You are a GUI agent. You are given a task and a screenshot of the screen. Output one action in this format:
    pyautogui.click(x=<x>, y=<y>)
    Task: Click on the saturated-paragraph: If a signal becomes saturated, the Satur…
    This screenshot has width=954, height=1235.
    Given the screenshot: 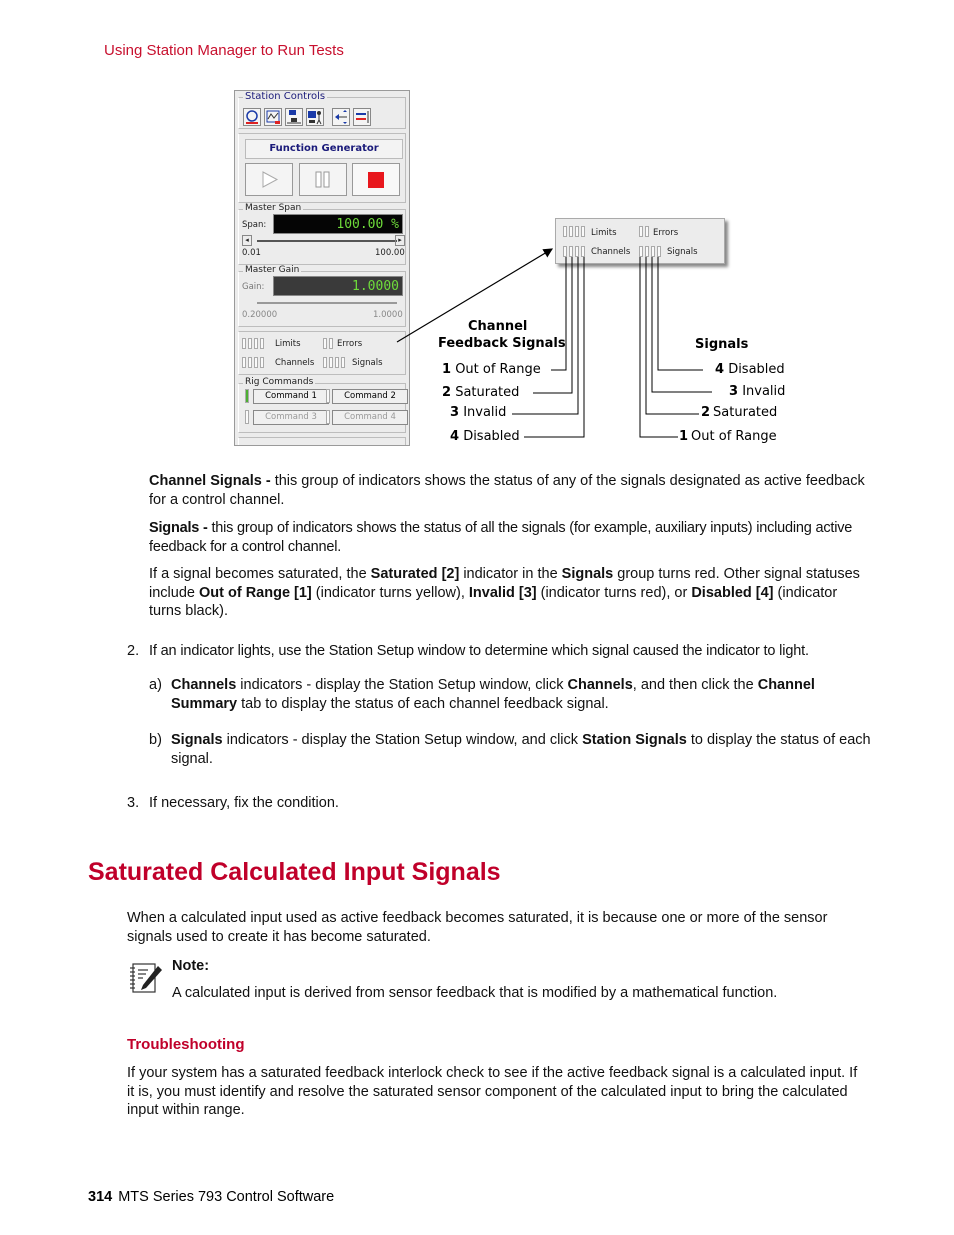 What is the action you would take?
    pyautogui.click(x=504, y=592)
    